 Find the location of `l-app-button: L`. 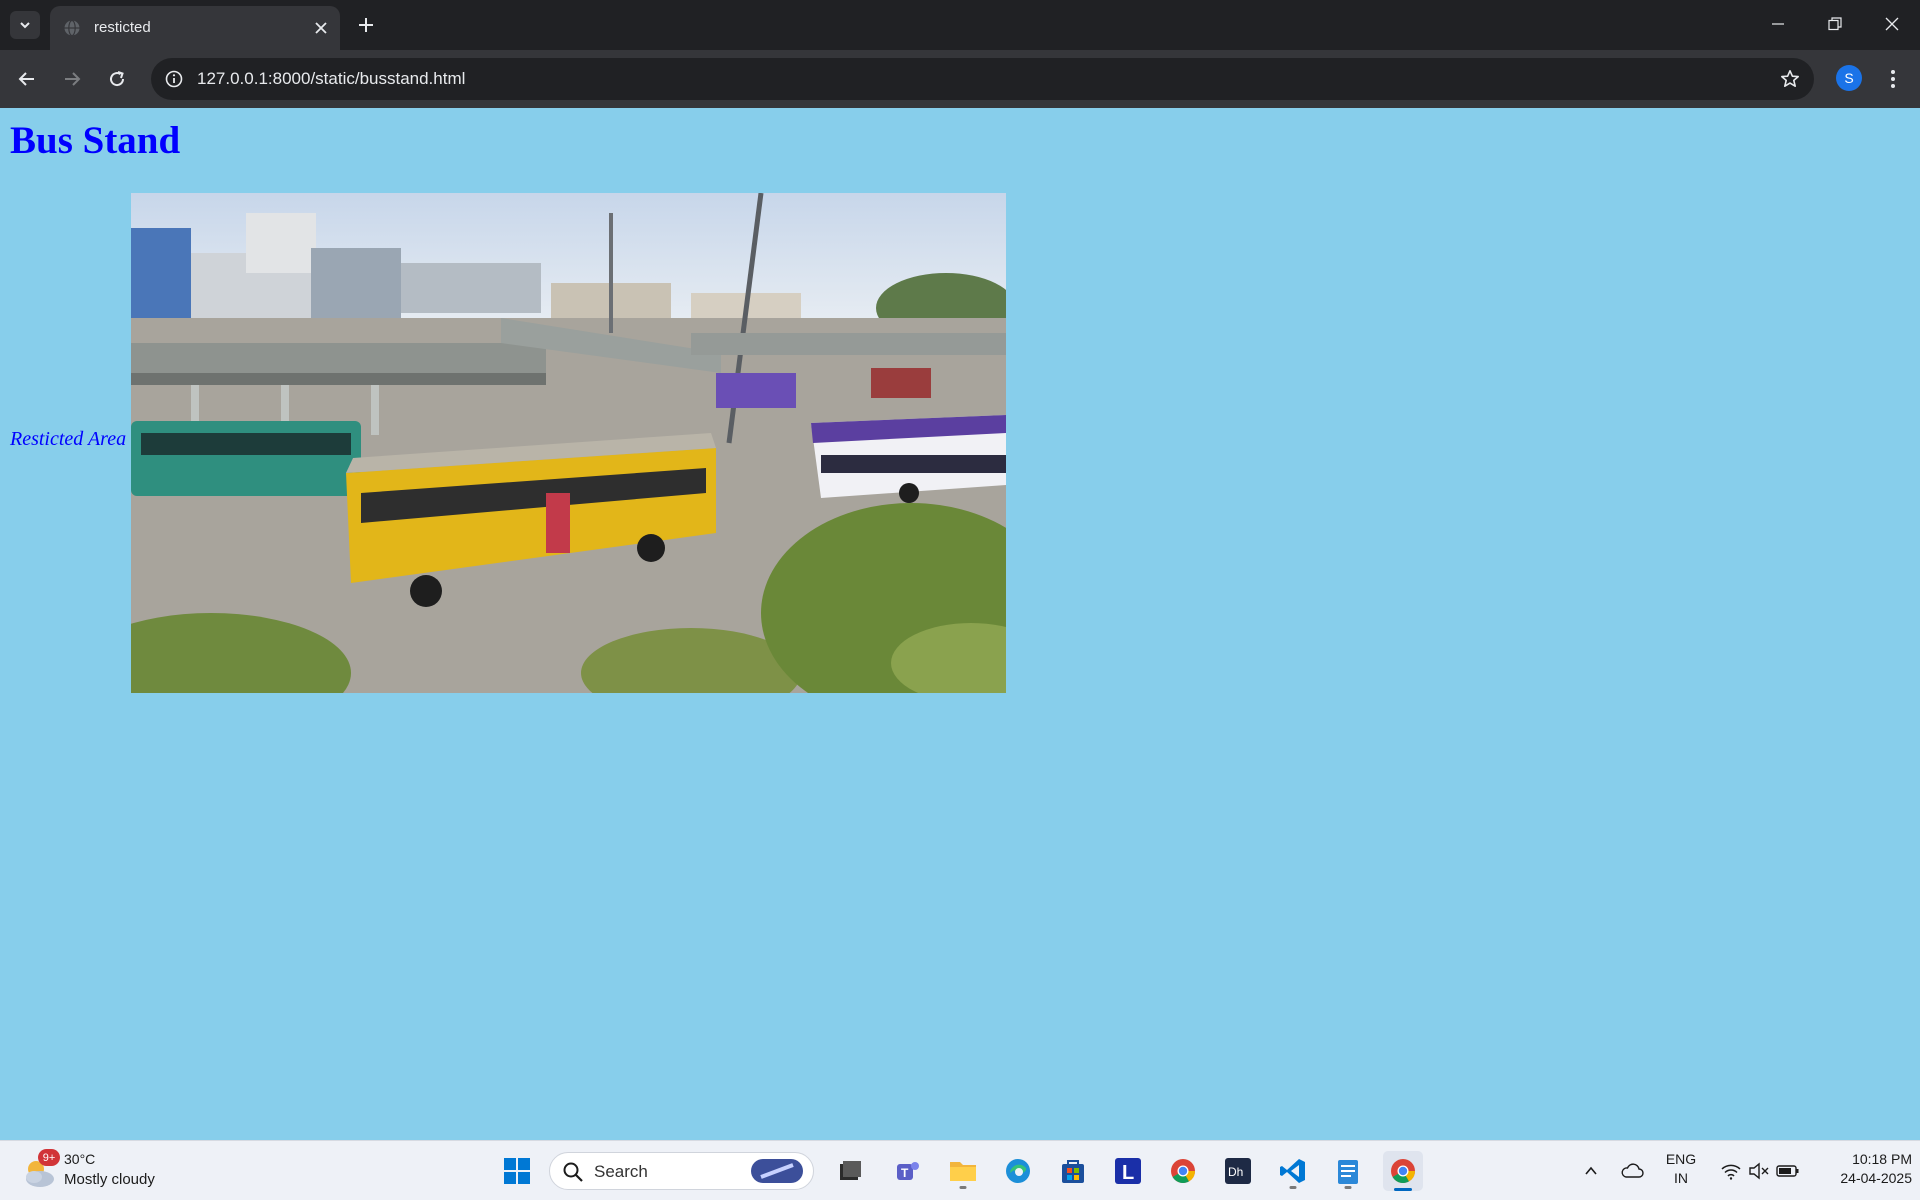

l-app-button: L is located at coordinates (1128, 1171).